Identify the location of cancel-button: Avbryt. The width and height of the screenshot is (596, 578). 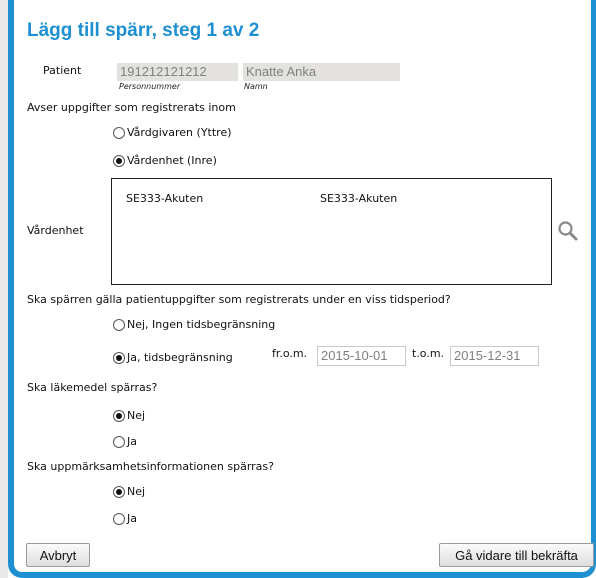
(58, 555).